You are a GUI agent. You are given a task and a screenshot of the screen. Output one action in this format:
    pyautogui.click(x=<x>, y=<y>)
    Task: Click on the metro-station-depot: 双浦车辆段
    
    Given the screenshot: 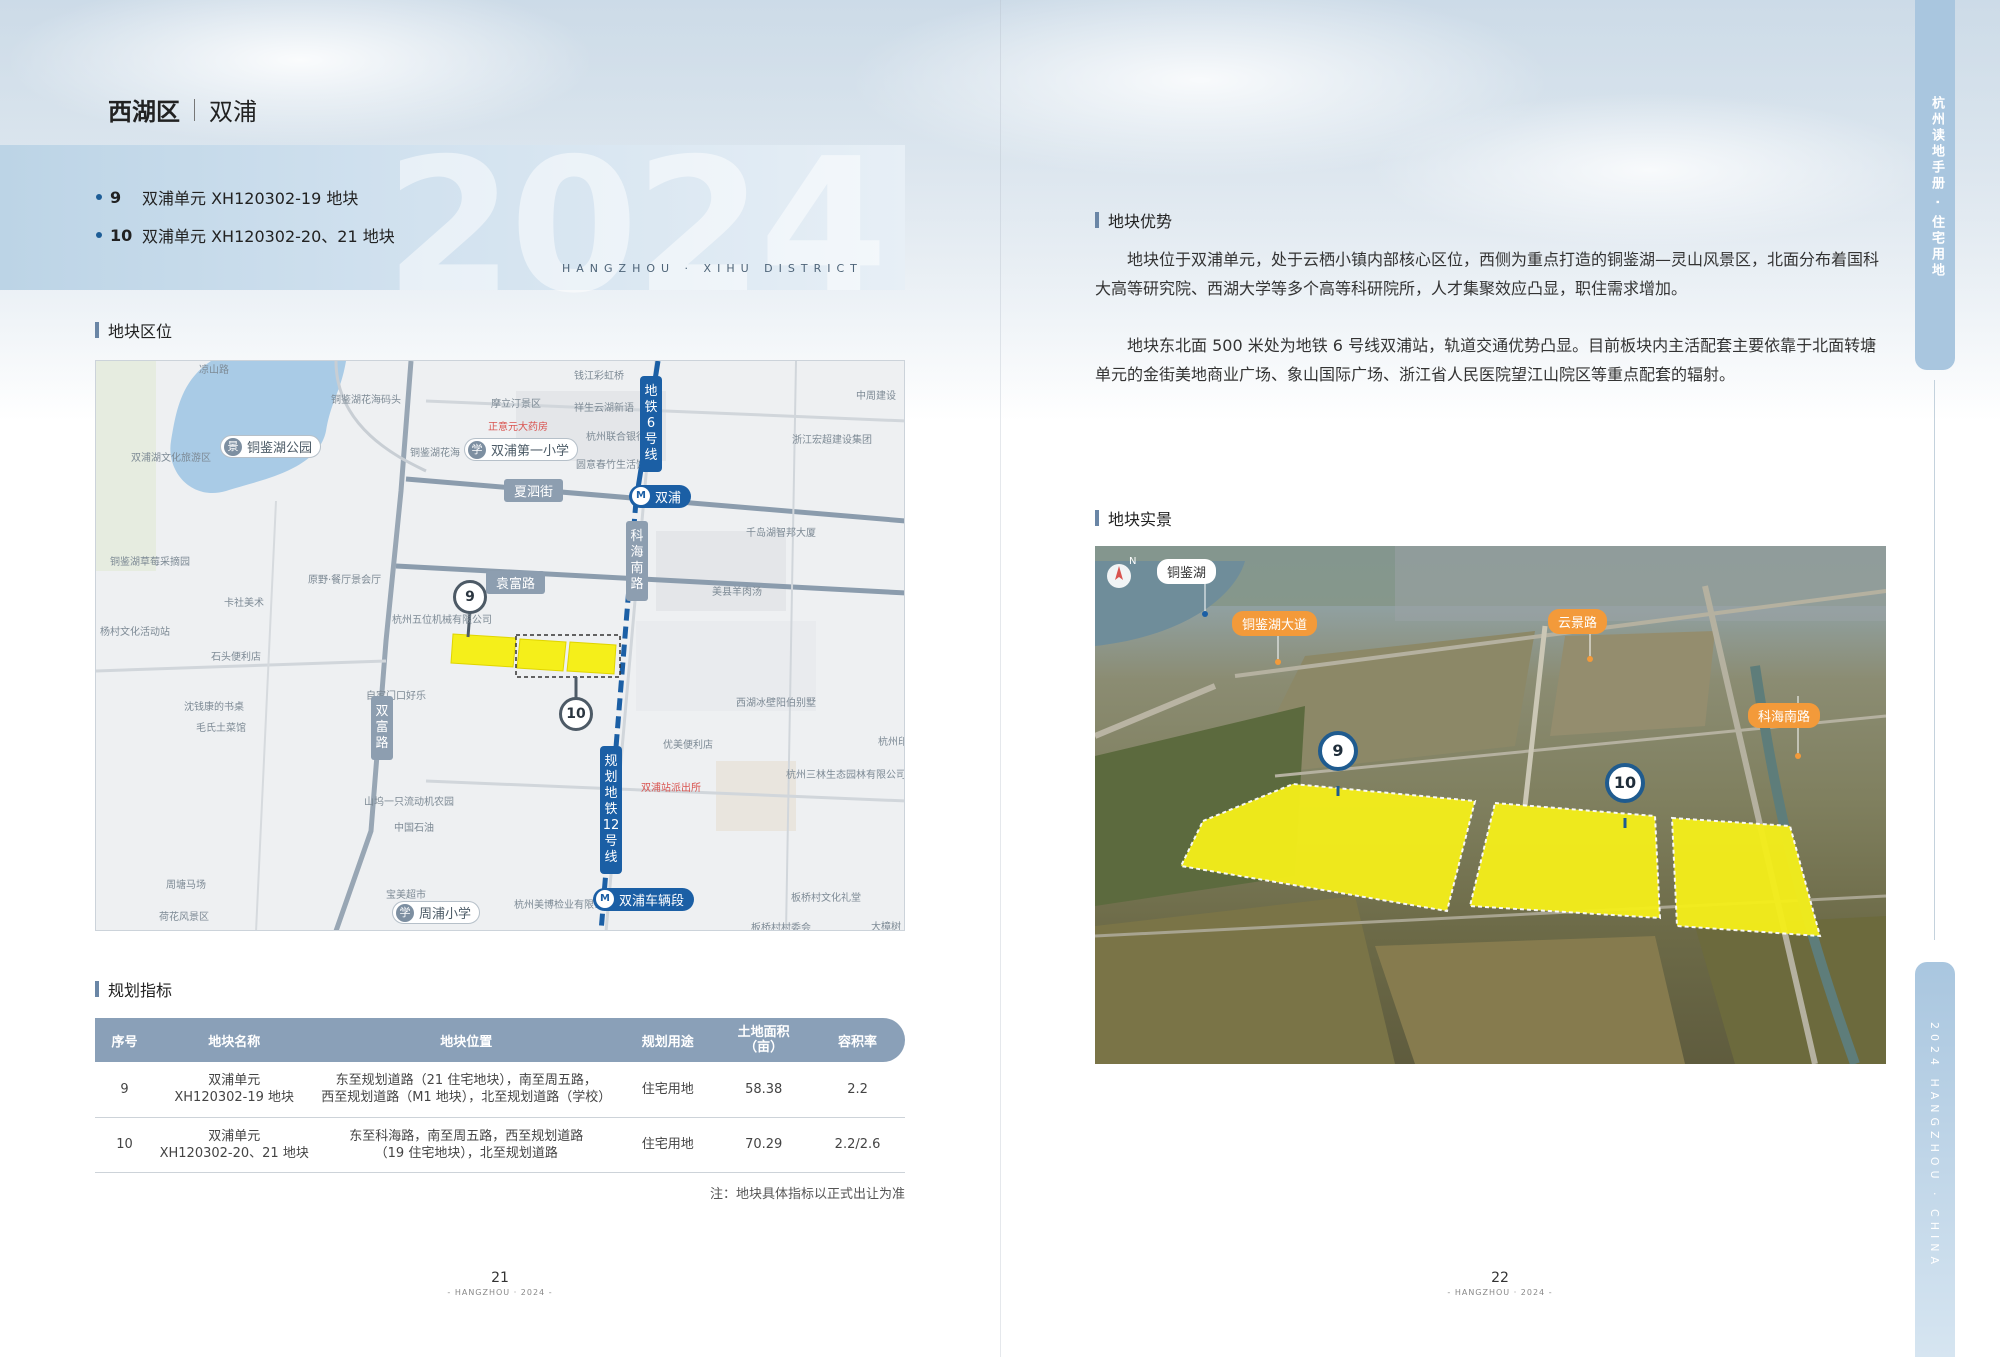 What is the action you would take?
    pyautogui.click(x=644, y=899)
    